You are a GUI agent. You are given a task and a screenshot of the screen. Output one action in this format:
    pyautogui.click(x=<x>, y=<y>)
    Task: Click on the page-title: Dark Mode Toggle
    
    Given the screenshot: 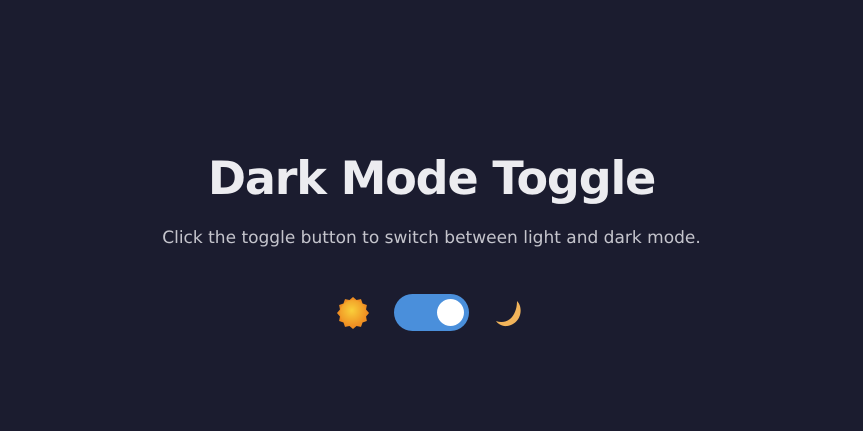 What is the action you would take?
    pyautogui.click(x=432, y=178)
    